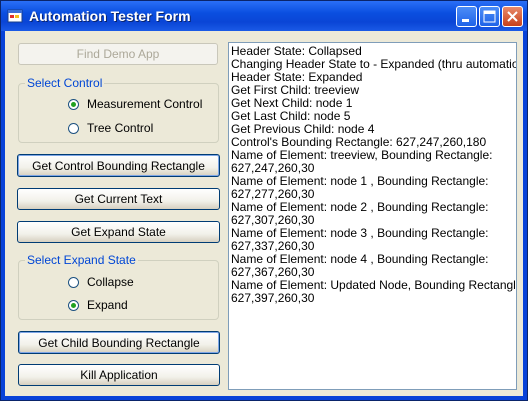 The width and height of the screenshot is (528, 401). I want to click on kill-application-button: Kill Application, so click(119, 375).